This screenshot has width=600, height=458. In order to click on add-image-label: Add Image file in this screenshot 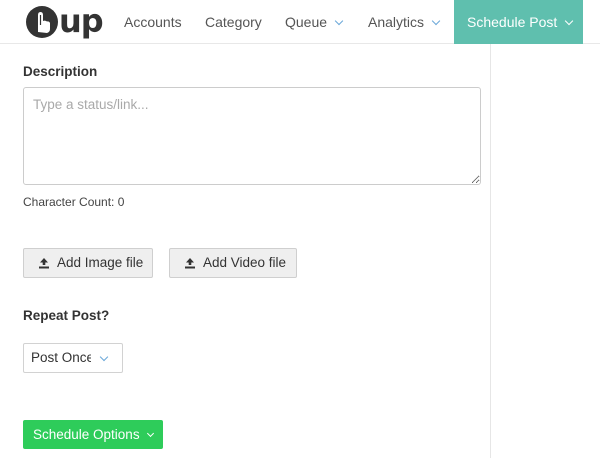, I will do `click(100, 262)`.